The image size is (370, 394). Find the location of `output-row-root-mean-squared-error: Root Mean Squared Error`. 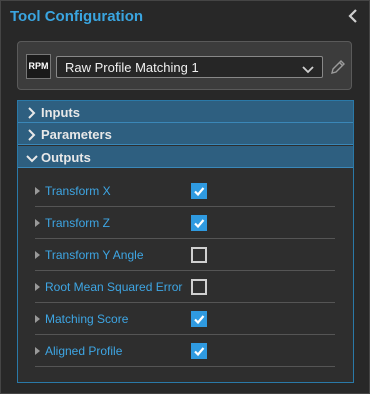

output-row-root-mean-squared-error: Root Mean Squared Error is located at coordinates (185, 287).